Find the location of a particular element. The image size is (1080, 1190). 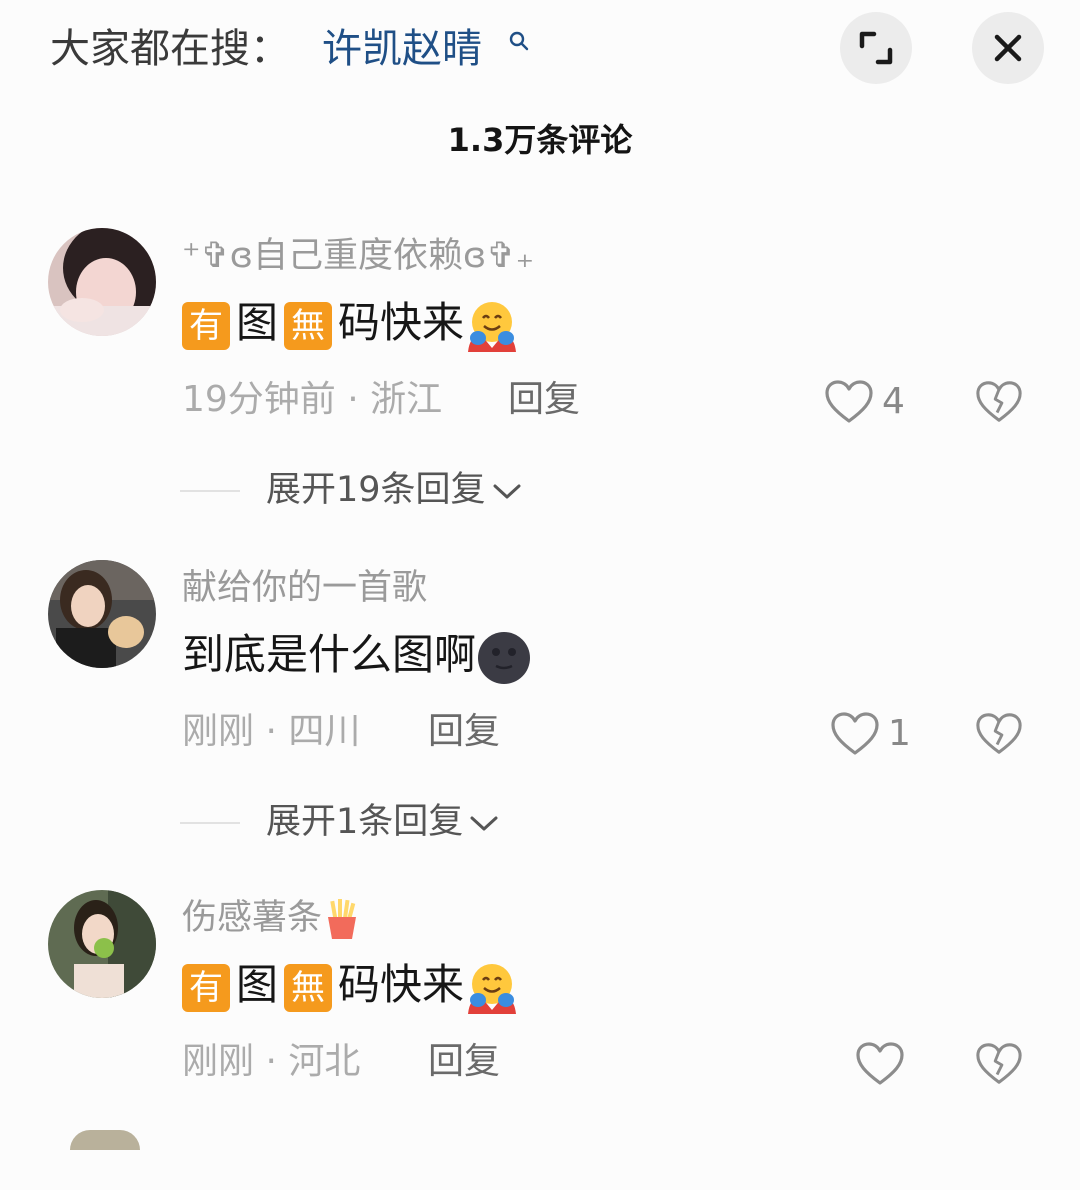

like-count: 1 is located at coordinates (899, 733).